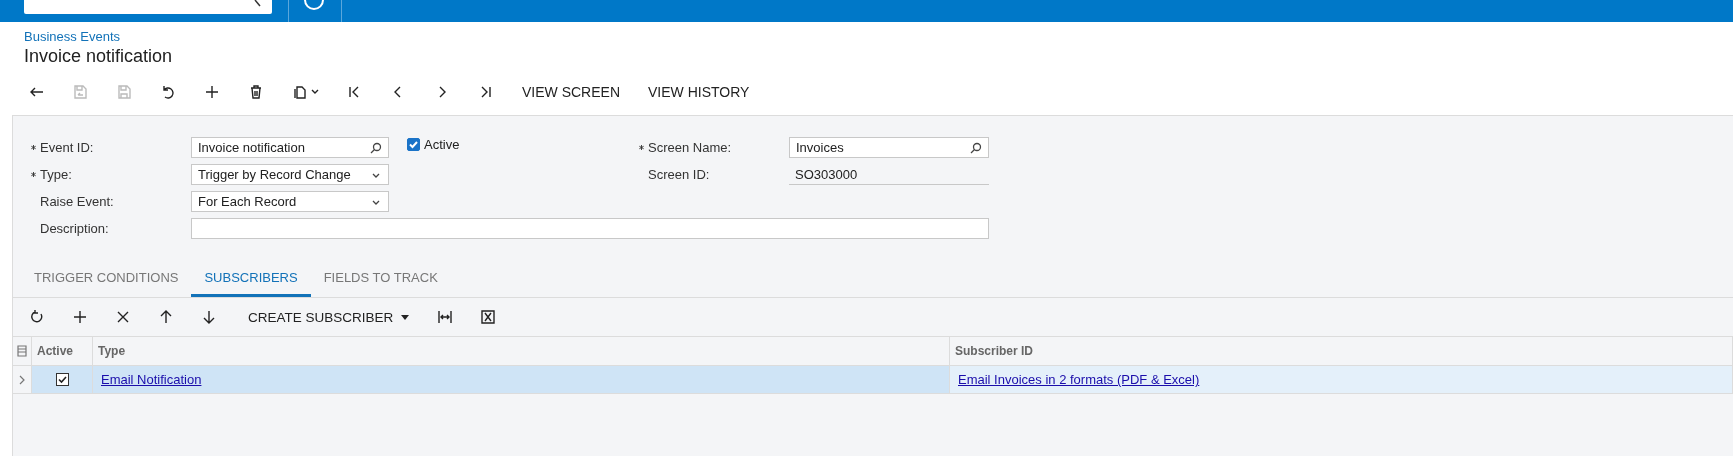  Describe the element at coordinates (290, 201) in the screenshot. I see `dropdown-field: For Each Record` at that location.